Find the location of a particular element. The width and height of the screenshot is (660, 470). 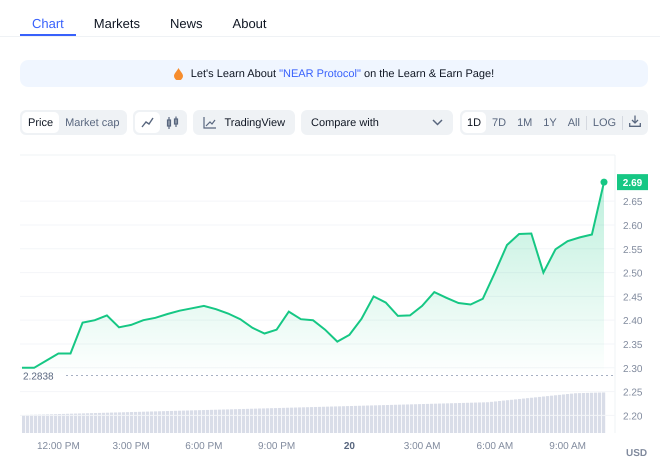

tab: Chart is located at coordinates (48, 24).